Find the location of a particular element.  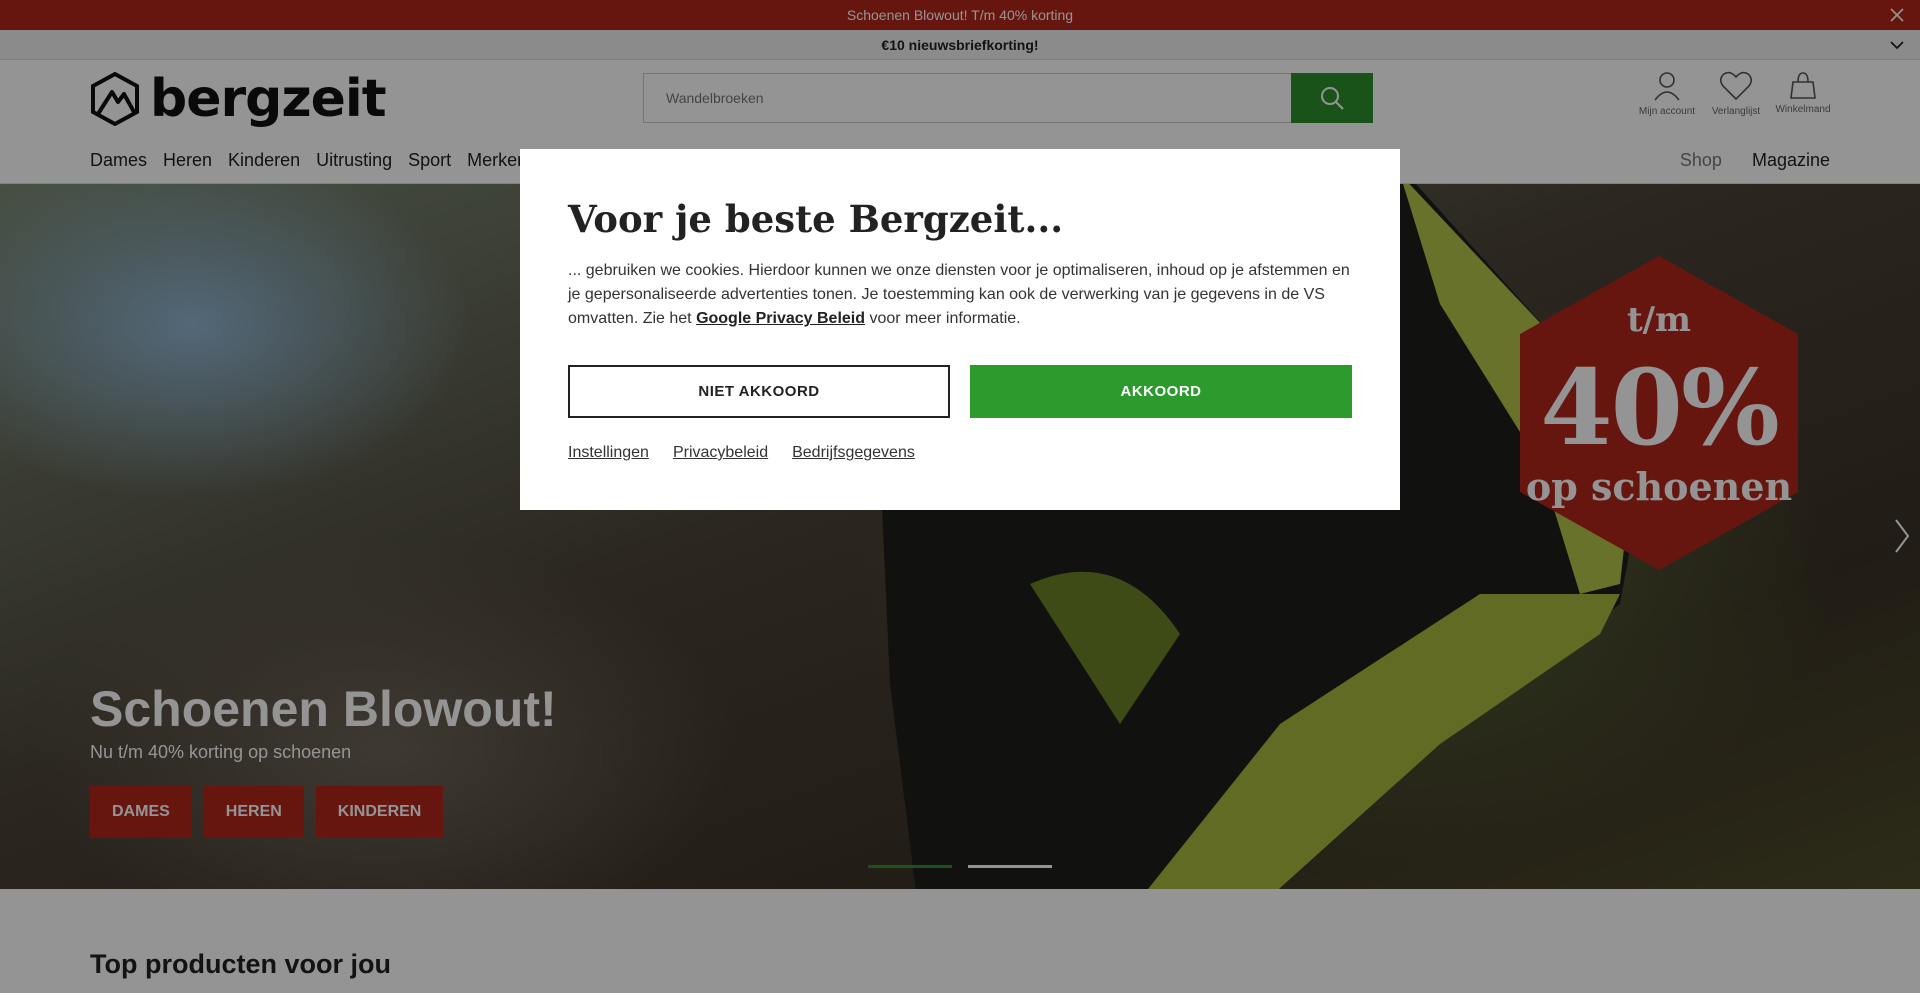

dialog-button-group: NIET AKKOORD AKKOORD is located at coordinates (960, 391).